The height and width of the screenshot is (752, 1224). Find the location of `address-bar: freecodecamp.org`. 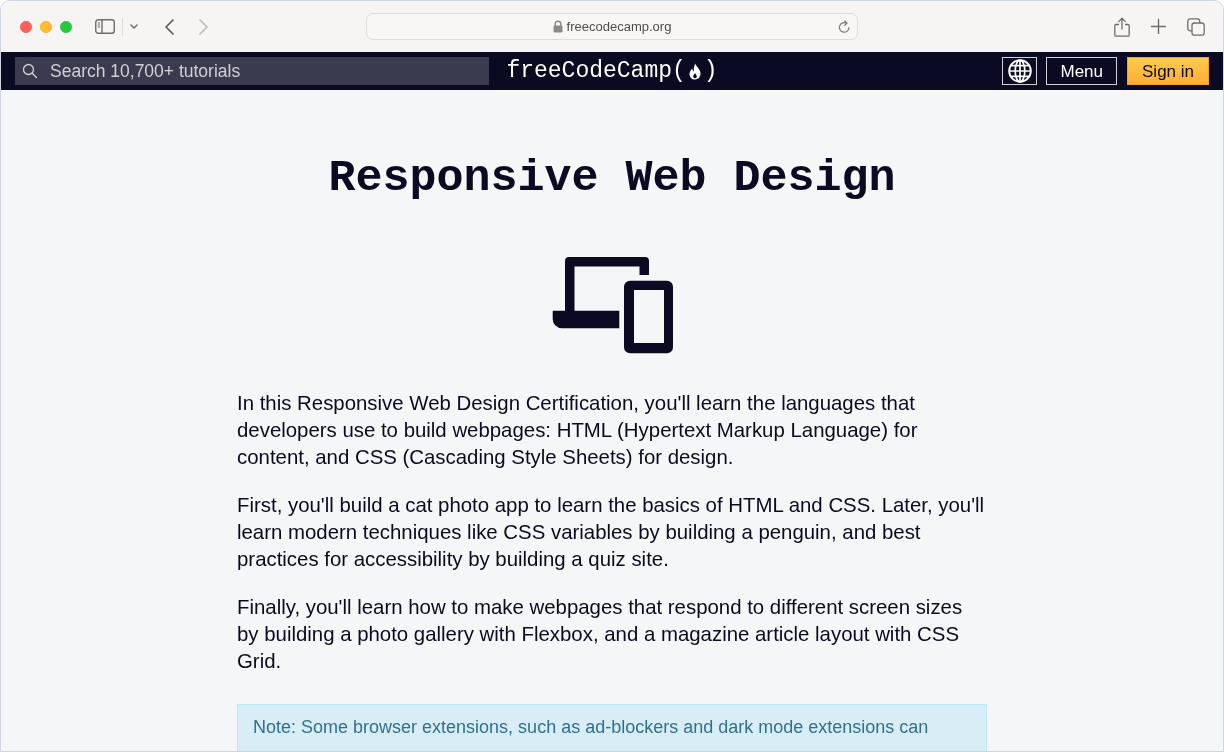

address-bar: freecodecamp.org is located at coordinates (612, 26).